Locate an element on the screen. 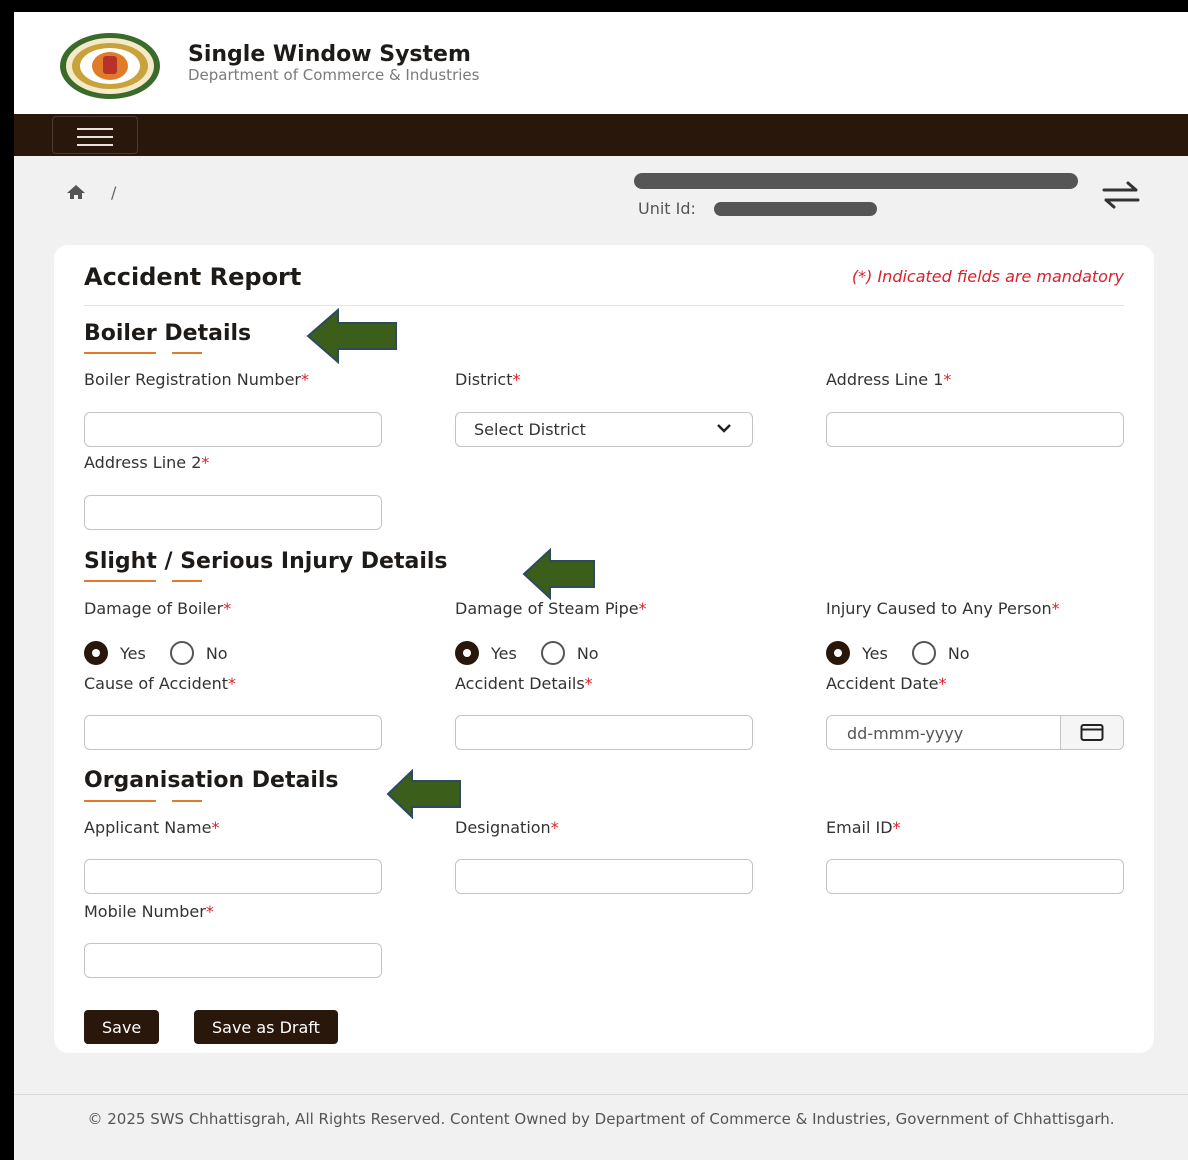 This screenshot has height=1160, width=1188. applicant-name-input is located at coordinates (233, 876).